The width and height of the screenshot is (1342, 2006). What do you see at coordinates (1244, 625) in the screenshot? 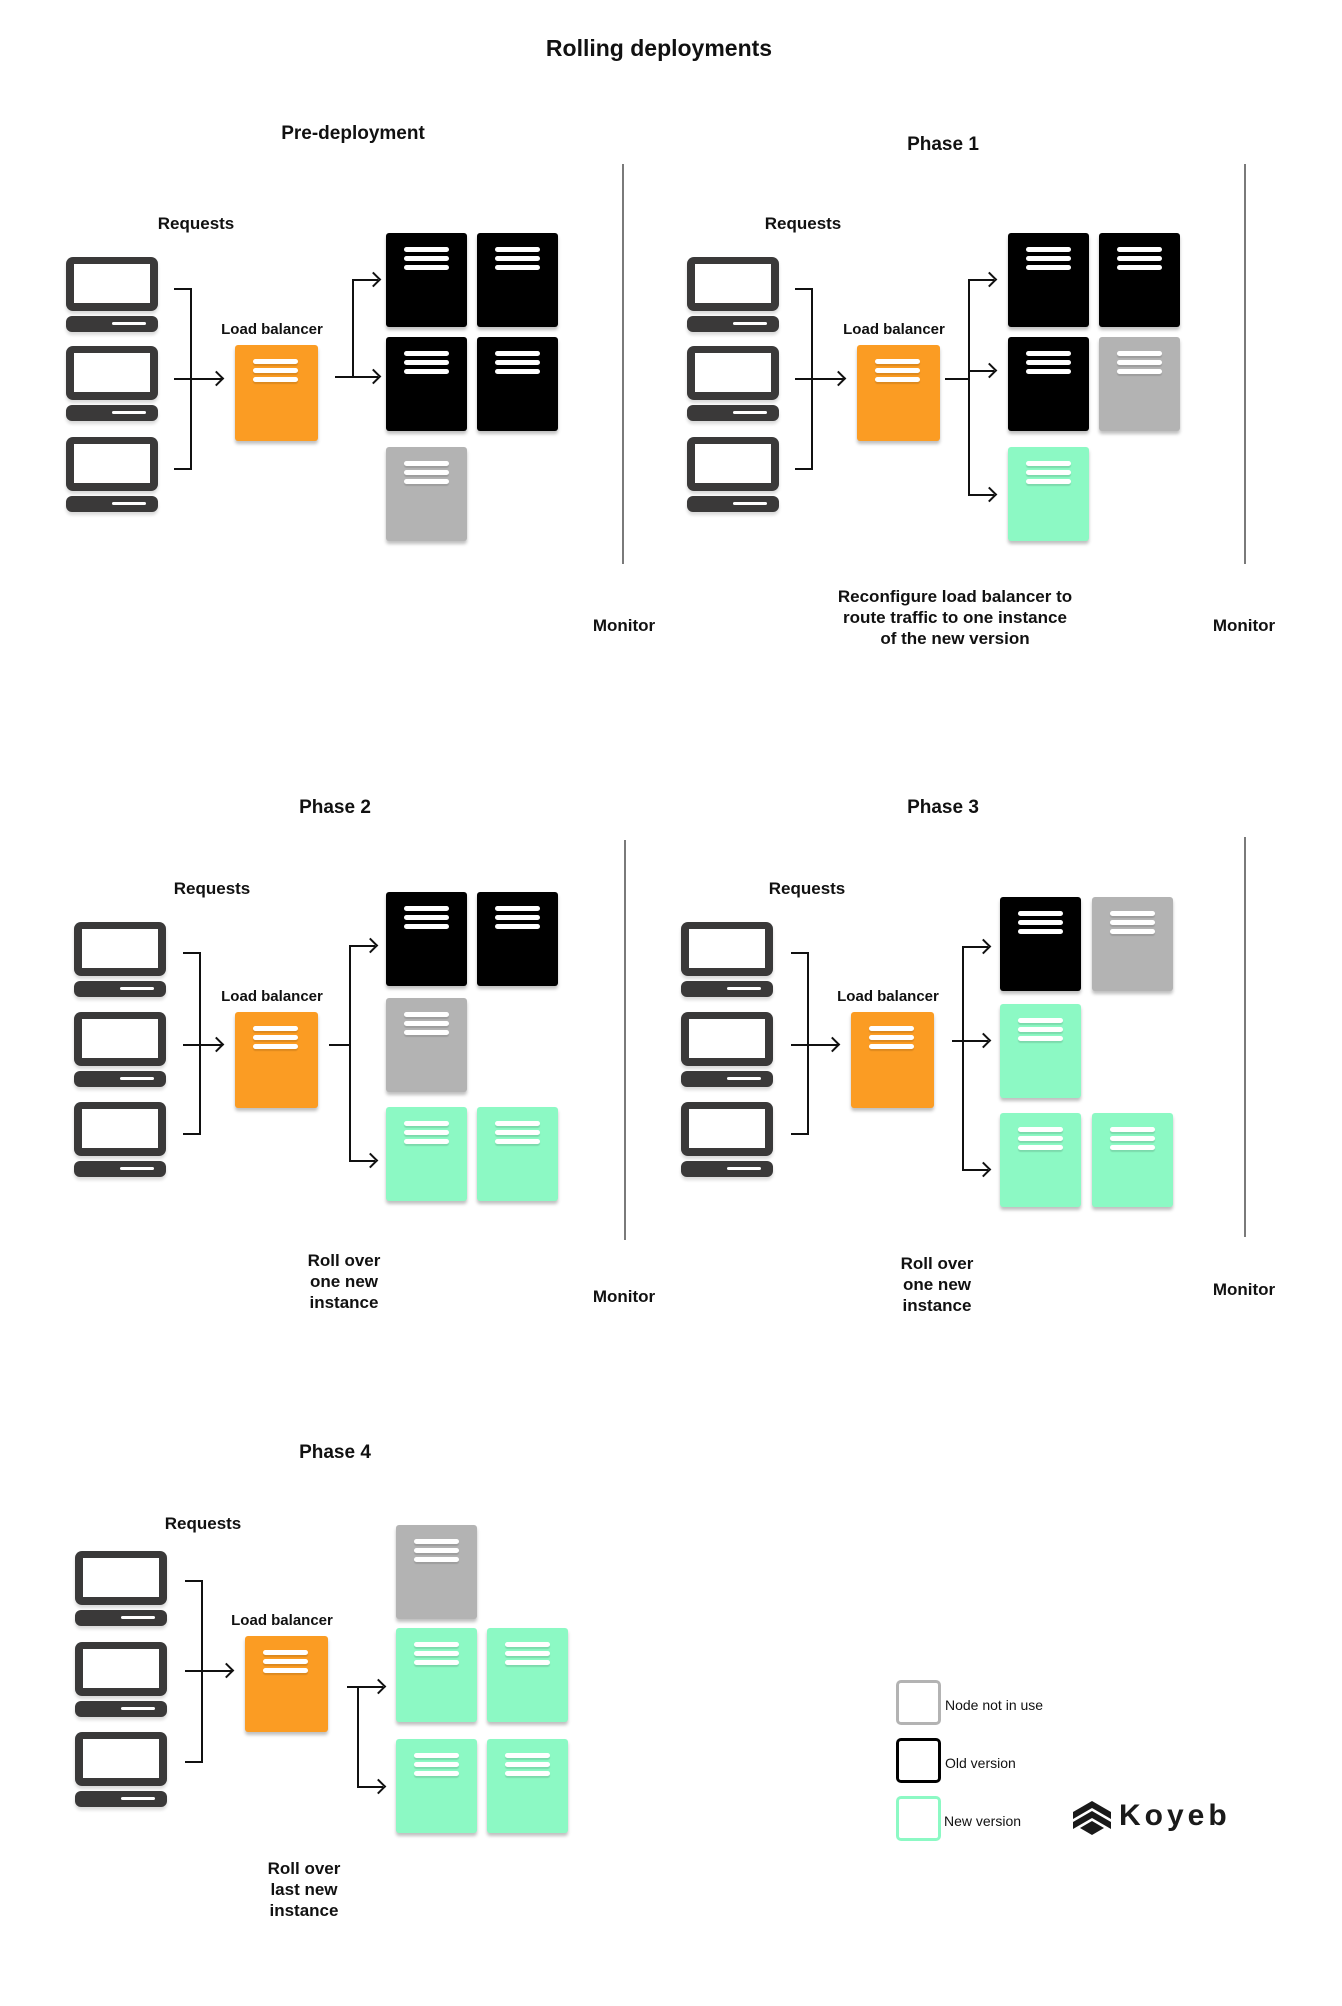
I see `monitor-label: Monitor` at bounding box center [1244, 625].